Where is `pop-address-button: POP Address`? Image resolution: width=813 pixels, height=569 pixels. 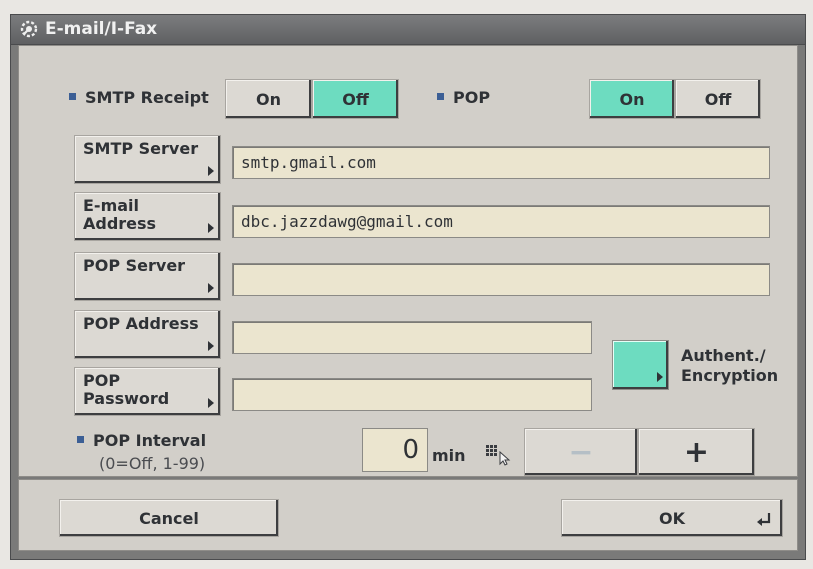
pop-address-button: POP Address is located at coordinates (147, 334).